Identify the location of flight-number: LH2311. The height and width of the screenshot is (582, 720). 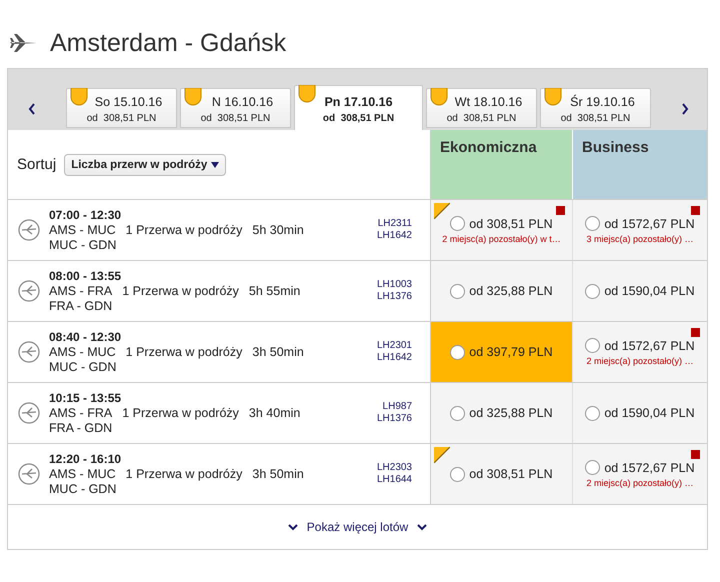
(395, 224).